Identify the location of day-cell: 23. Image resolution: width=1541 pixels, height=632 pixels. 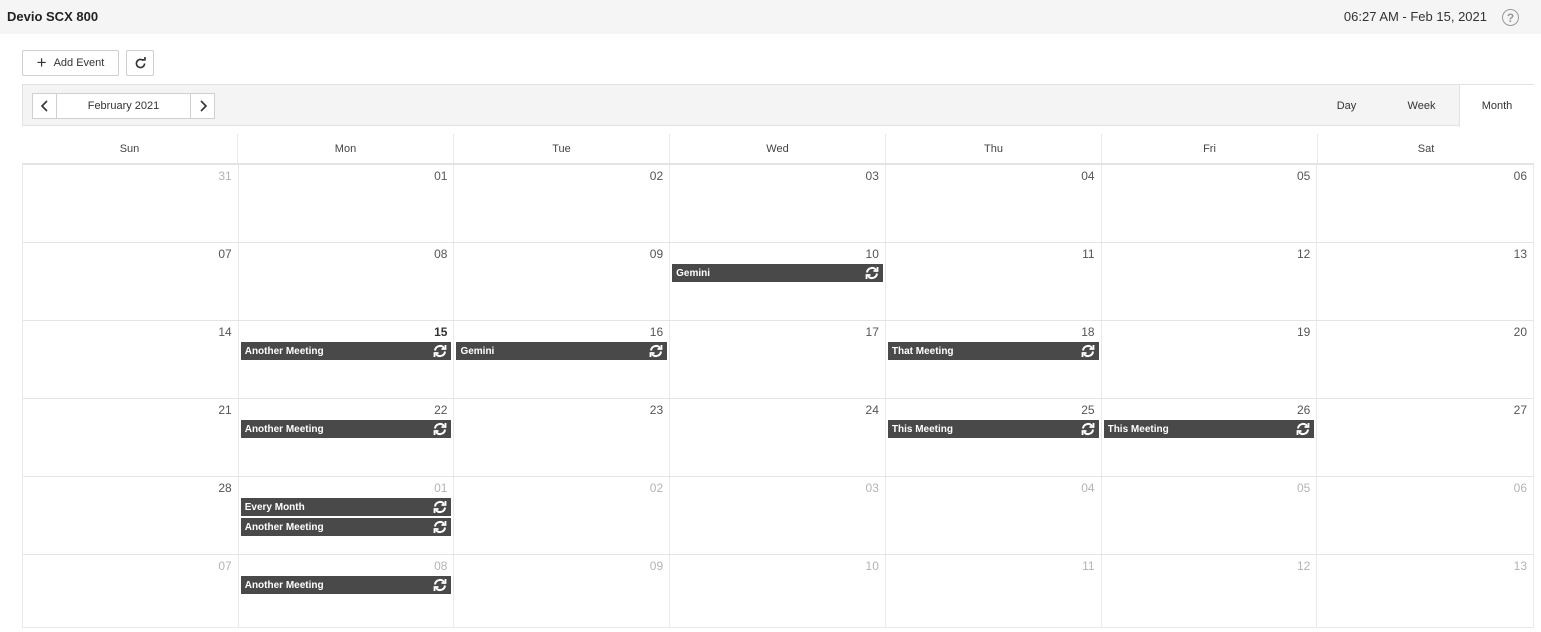
(562, 437).